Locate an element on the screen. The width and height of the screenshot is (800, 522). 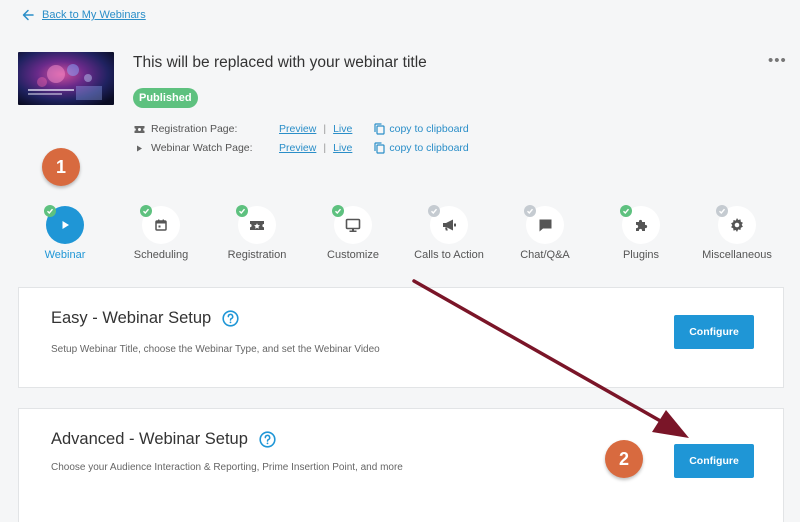
step-calls-to-action: Calls to Action is located at coordinates (449, 233).